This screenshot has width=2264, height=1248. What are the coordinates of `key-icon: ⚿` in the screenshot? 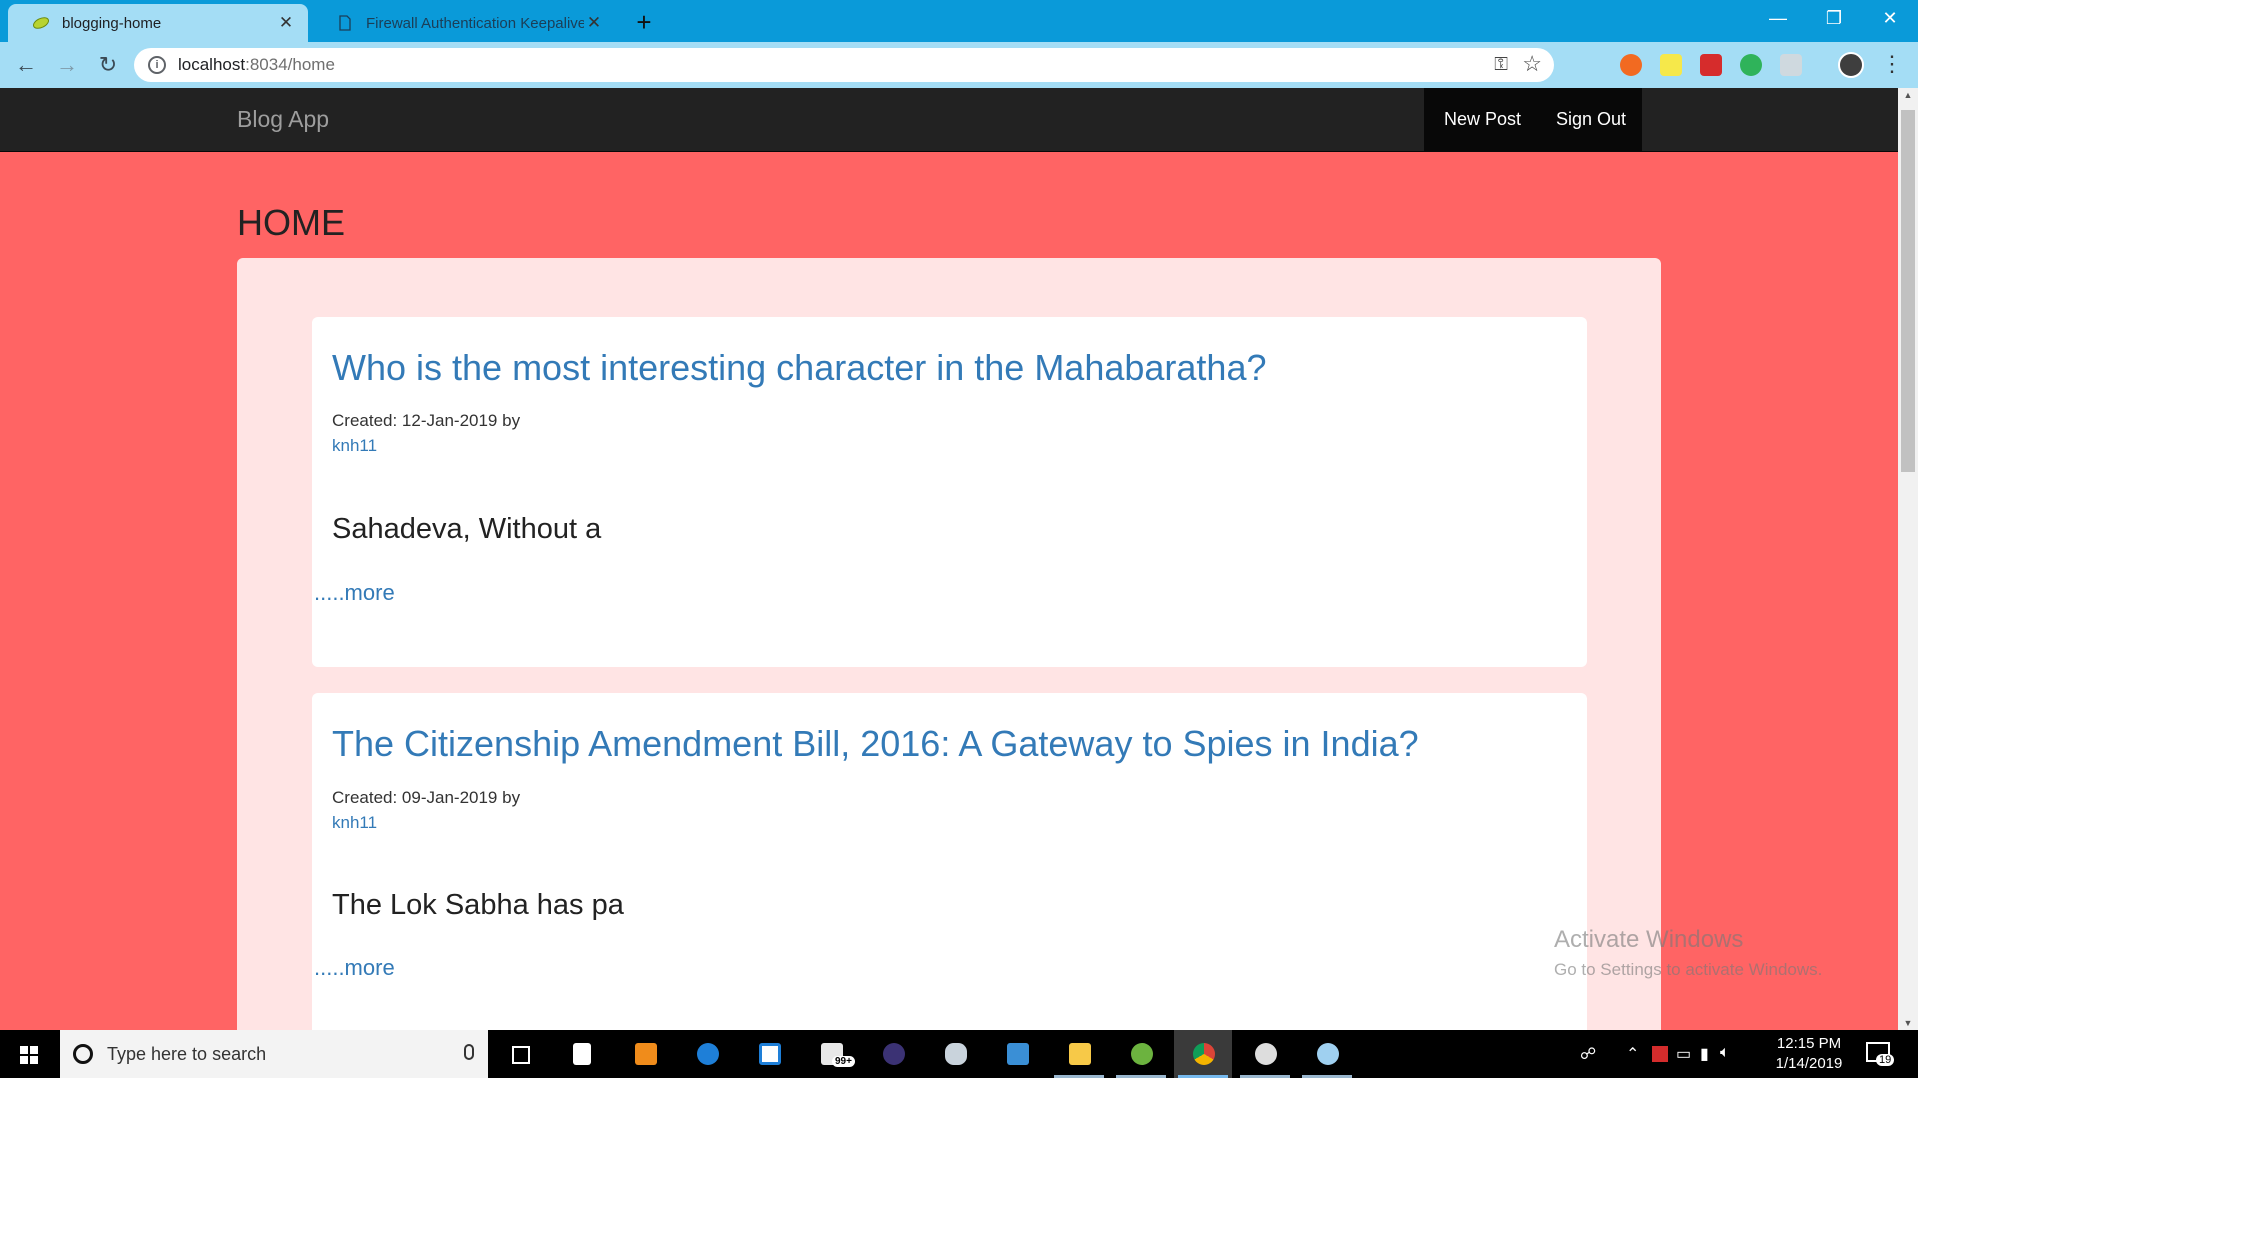 It's located at (1501, 64).